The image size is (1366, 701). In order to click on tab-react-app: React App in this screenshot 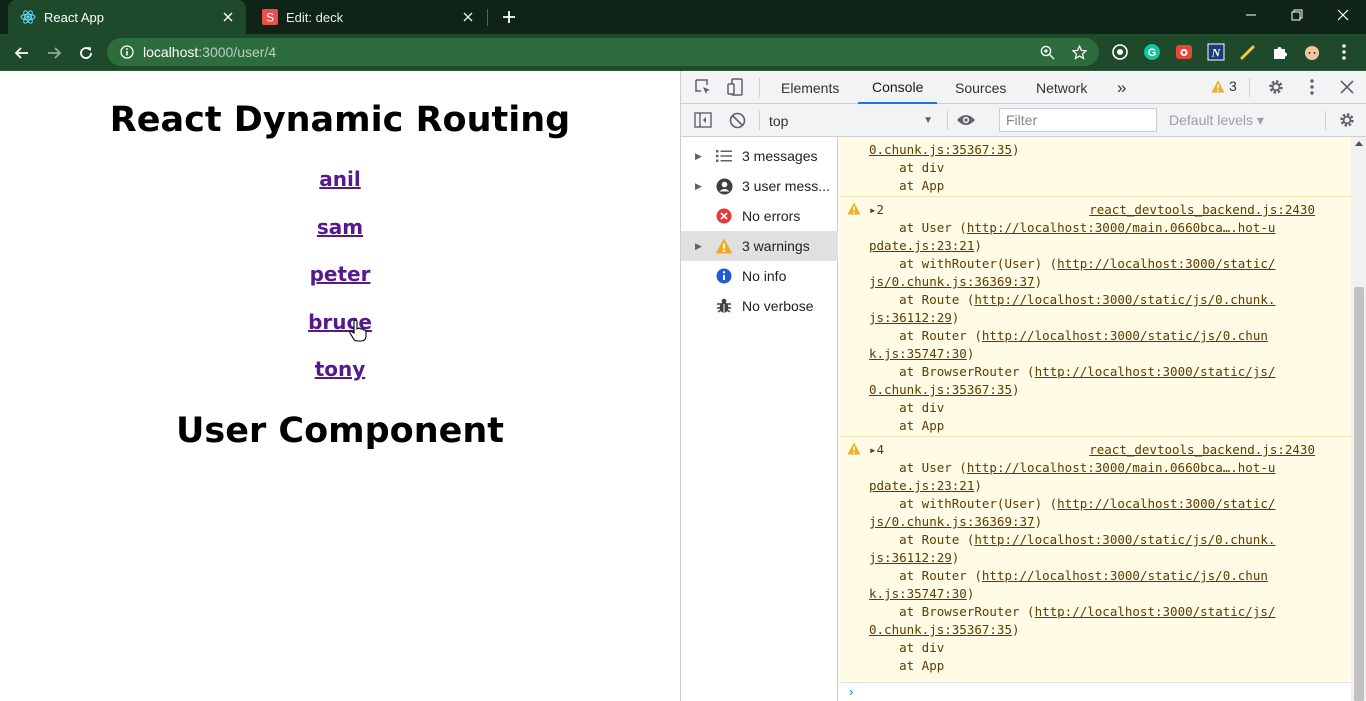, I will do `click(127, 17)`.